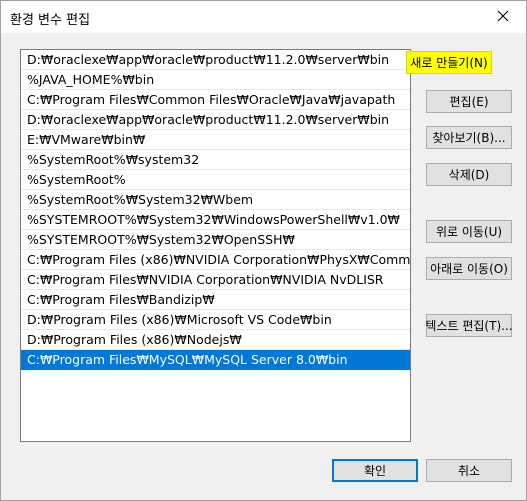 This screenshot has width=527, height=501. What do you see at coordinates (215, 300) in the screenshot?
I see `path-list-item: C:₩Program Files₩Bandizip₩` at bounding box center [215, 300].